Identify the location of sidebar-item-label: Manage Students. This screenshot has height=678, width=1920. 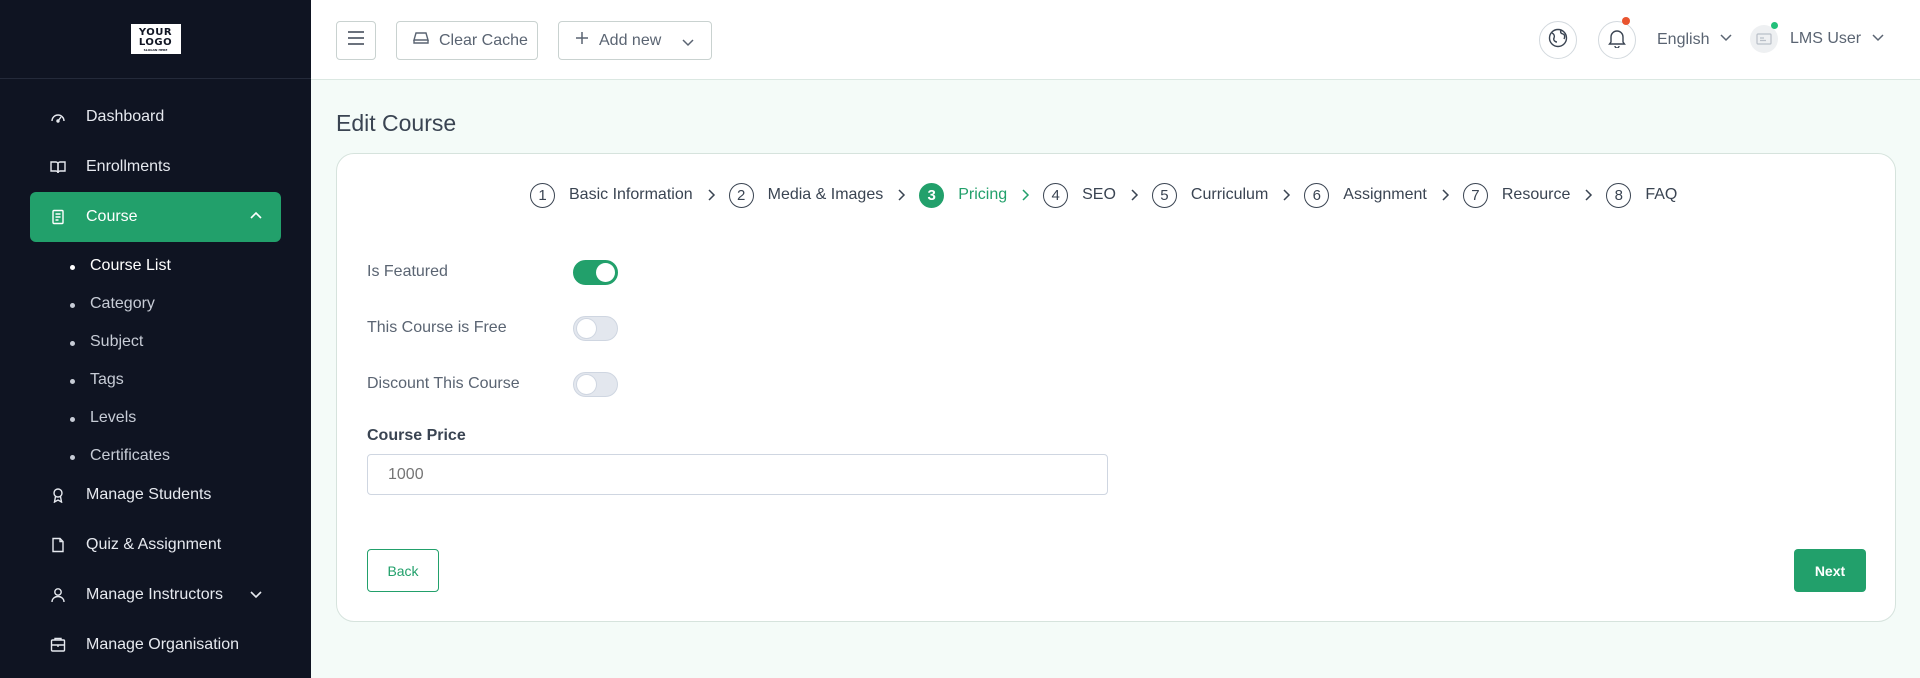
(149, 494).